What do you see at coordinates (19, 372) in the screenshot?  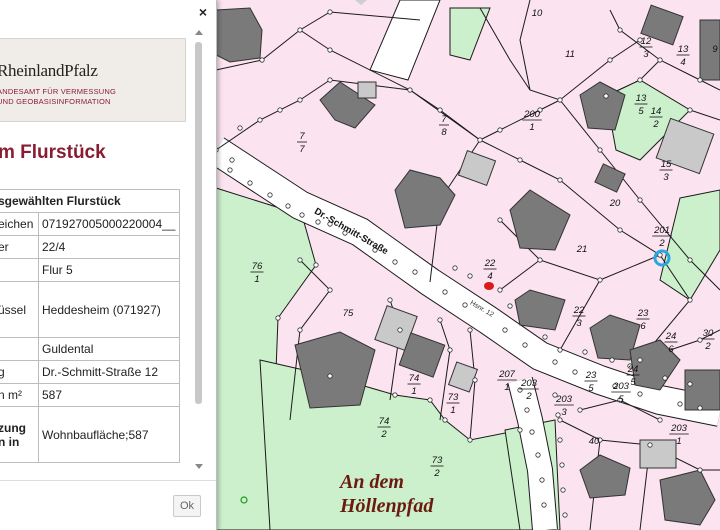 I see `row-key: g` at bounding box center [19, 372].